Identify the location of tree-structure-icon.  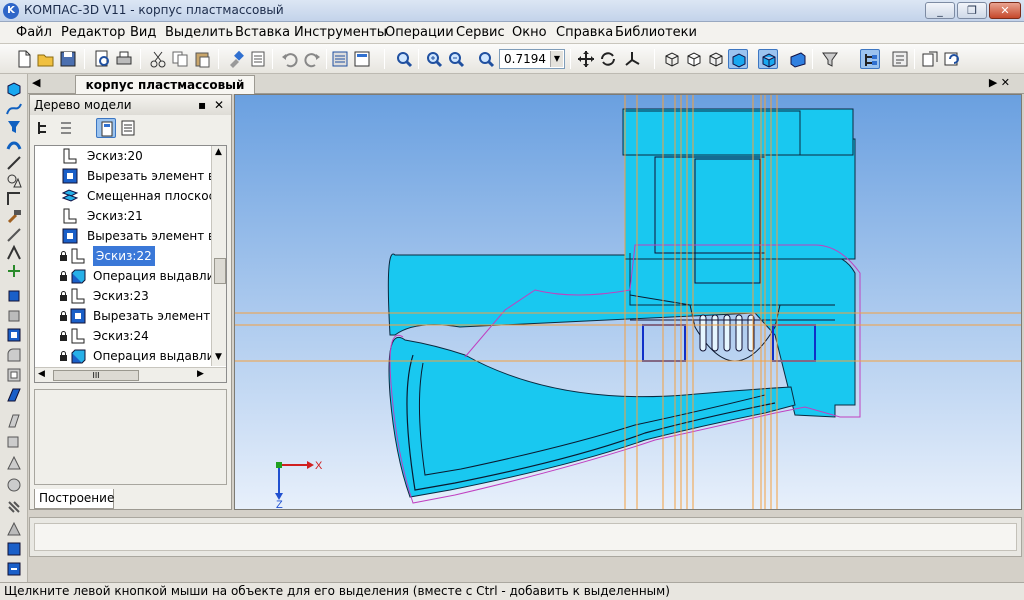
(44, 128).